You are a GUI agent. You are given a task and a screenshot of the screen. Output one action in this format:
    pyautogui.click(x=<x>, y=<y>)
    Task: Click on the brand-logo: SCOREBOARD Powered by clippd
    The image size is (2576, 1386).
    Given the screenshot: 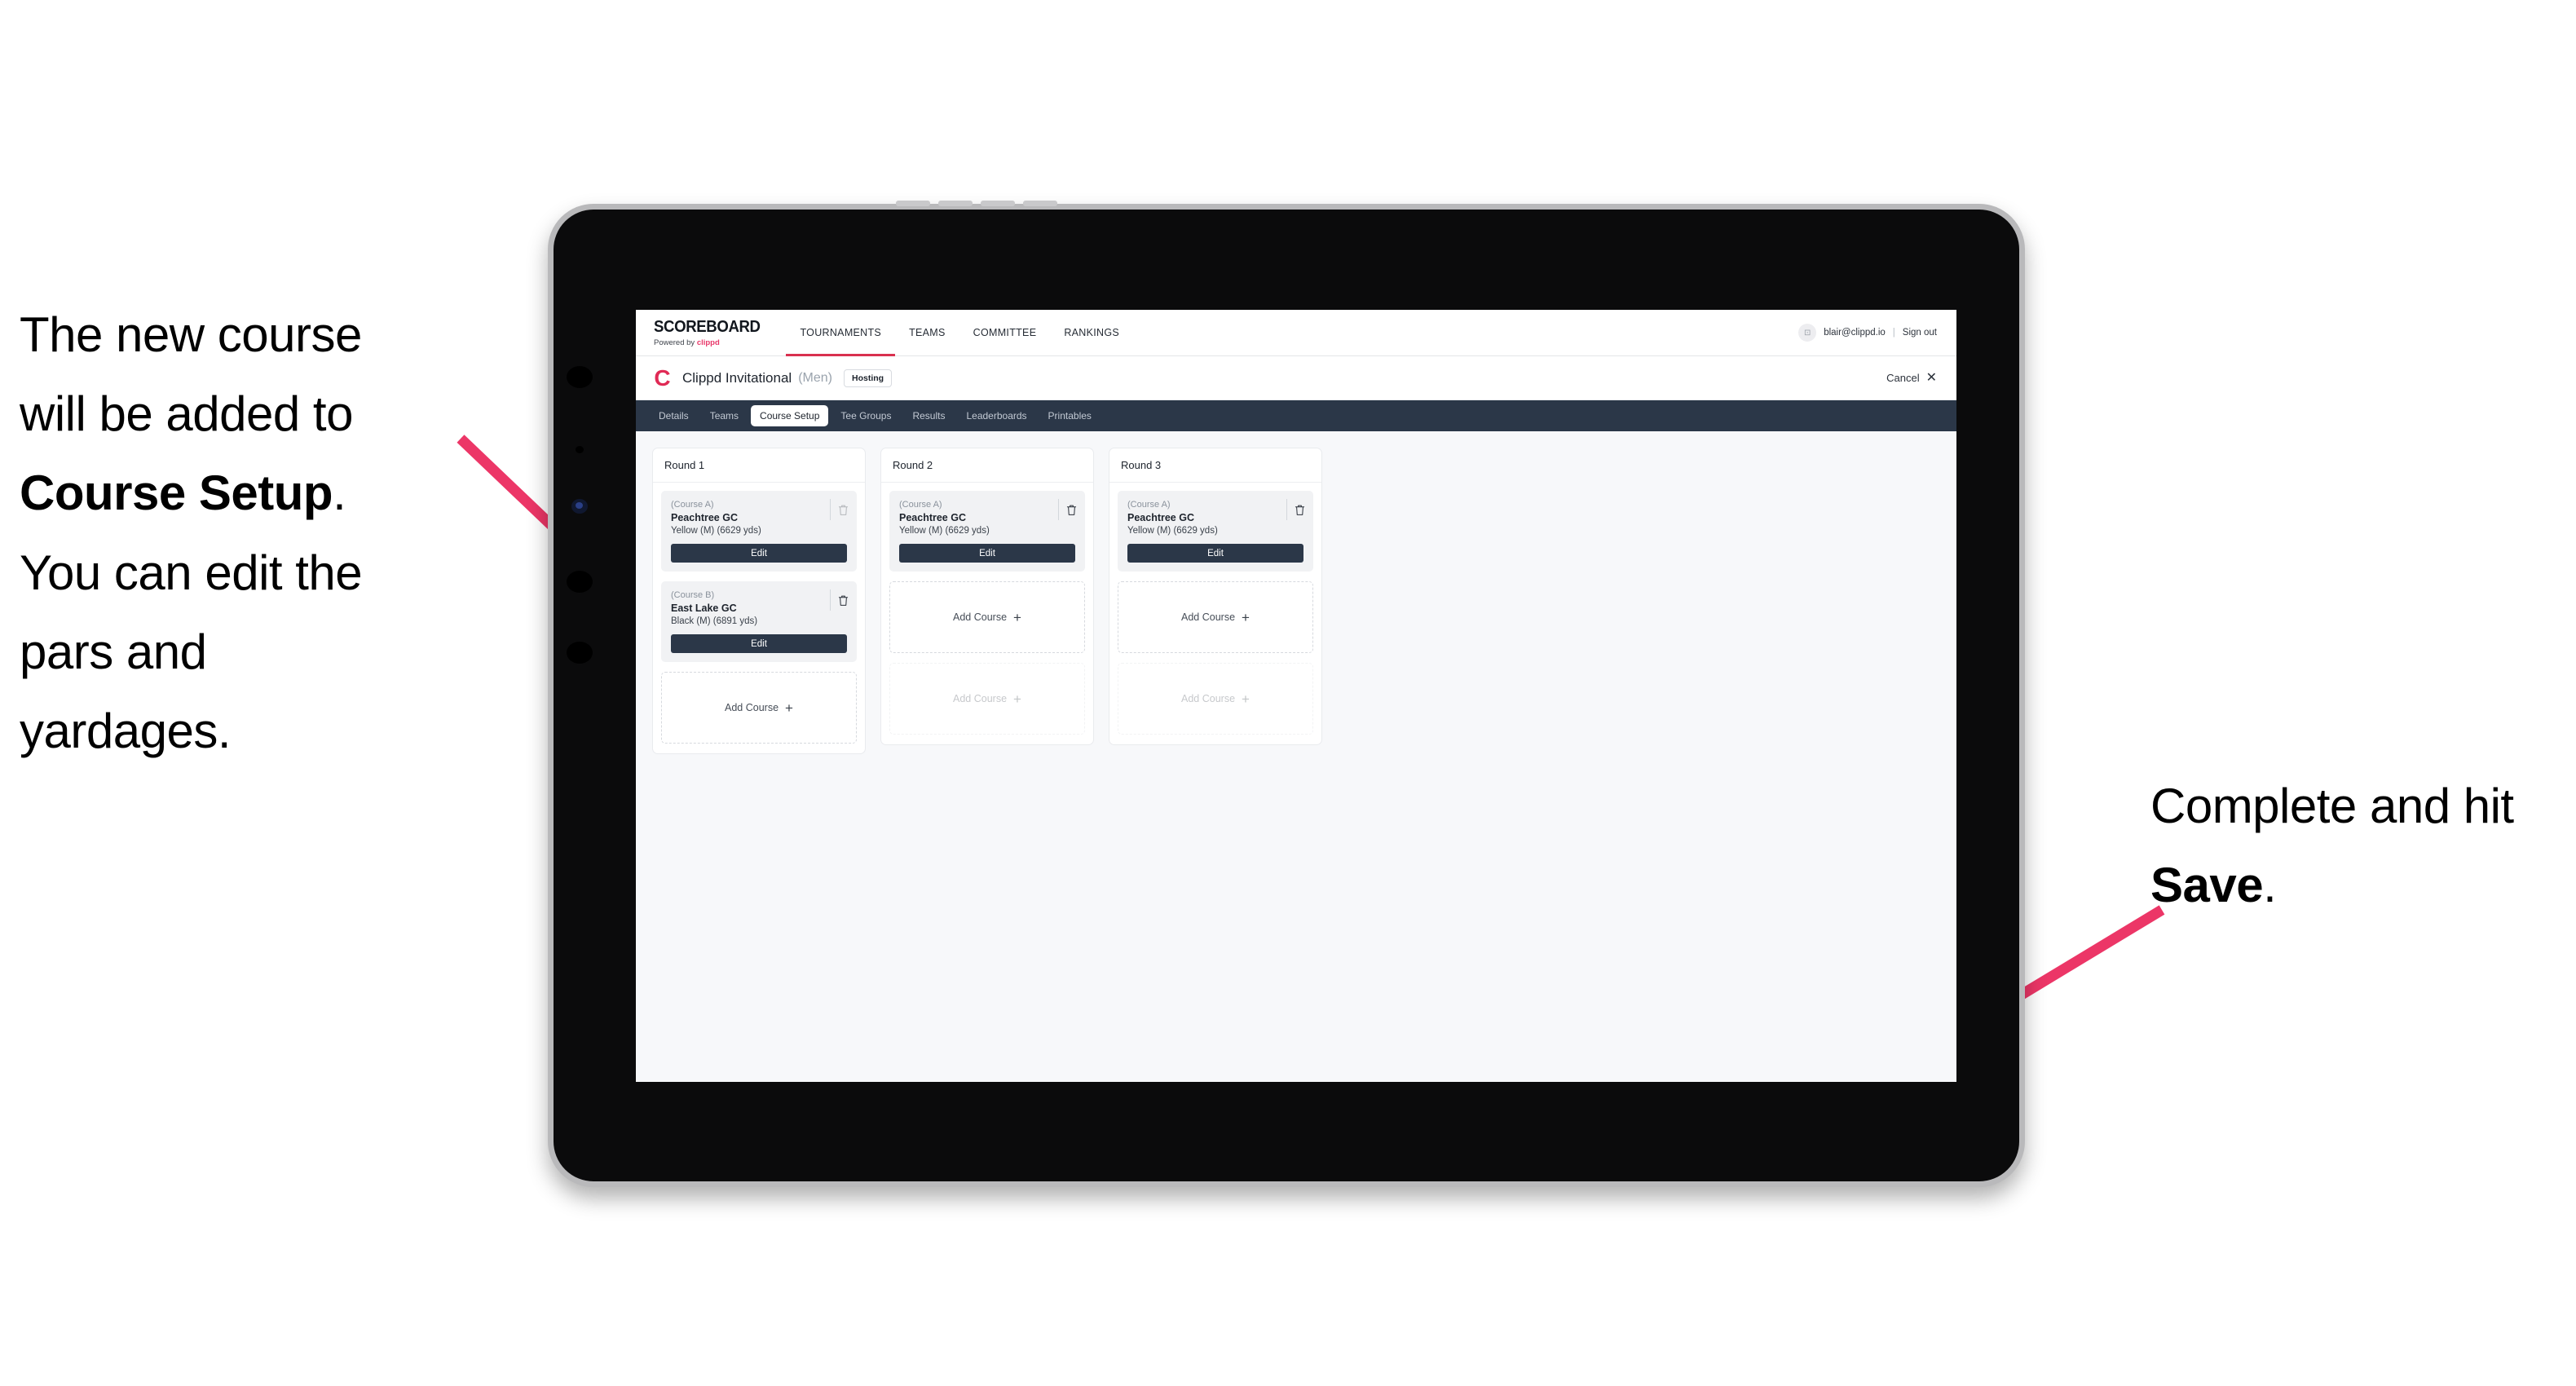 What is the action you would take?
    pyautogui.click(x=711, y=332)
    